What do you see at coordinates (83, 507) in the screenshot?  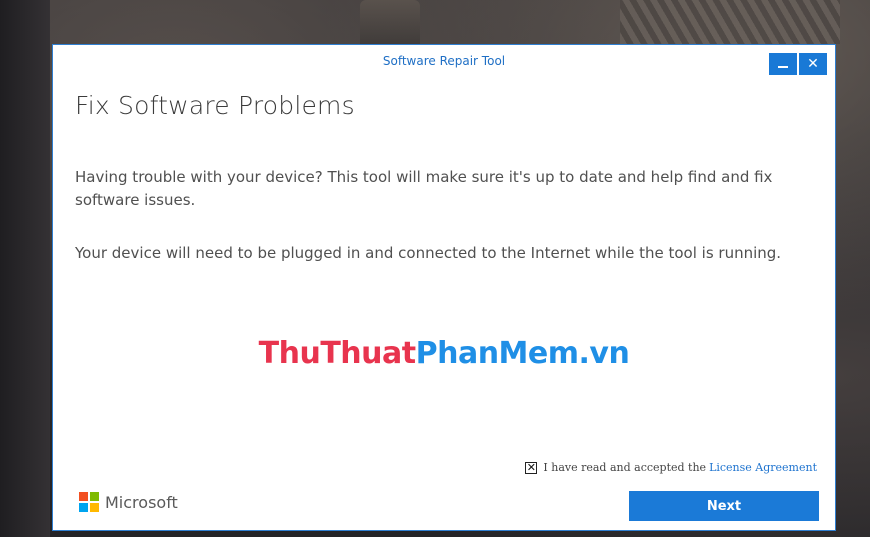 I see `logo-square-blue` at bounding box center [83, 507].